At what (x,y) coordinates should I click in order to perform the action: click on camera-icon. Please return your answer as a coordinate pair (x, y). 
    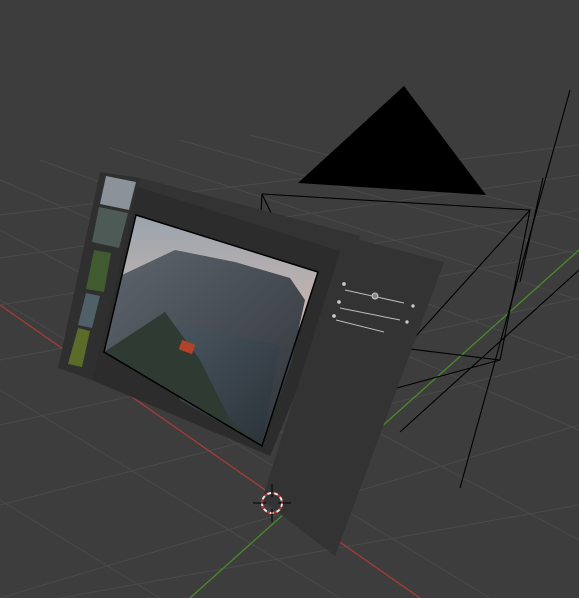
    Looking at the image, I should click on (392, 140).